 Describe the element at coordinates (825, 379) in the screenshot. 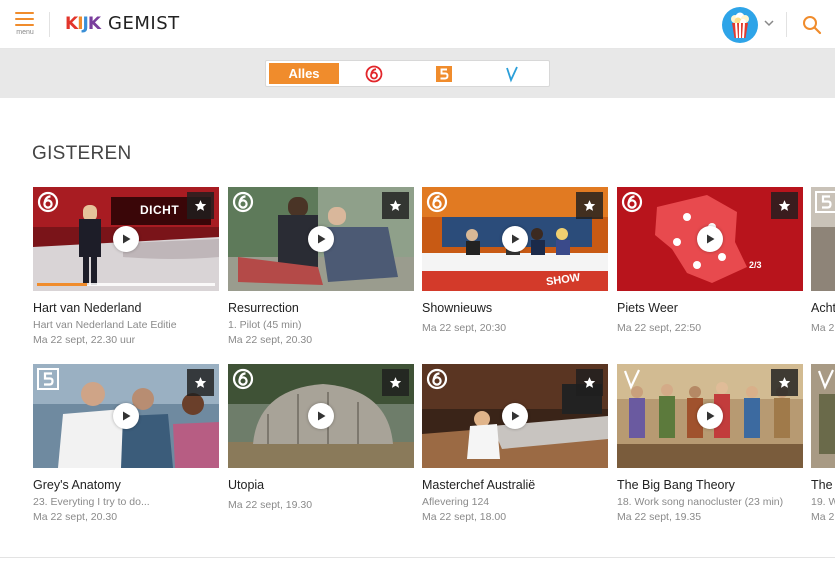

I see `veronica-badge-icon` at that location.